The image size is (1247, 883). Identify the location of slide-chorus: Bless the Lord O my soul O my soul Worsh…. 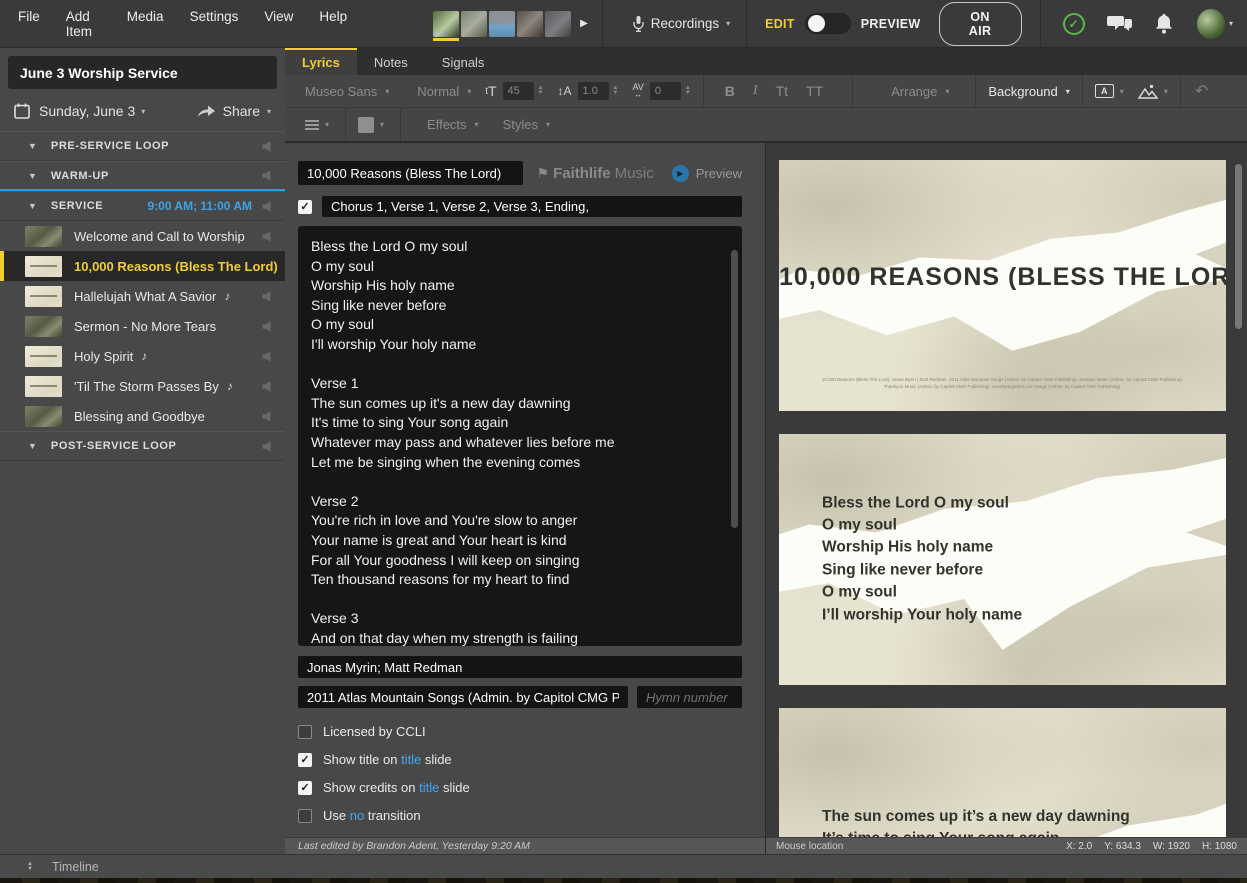
(1002, 559).